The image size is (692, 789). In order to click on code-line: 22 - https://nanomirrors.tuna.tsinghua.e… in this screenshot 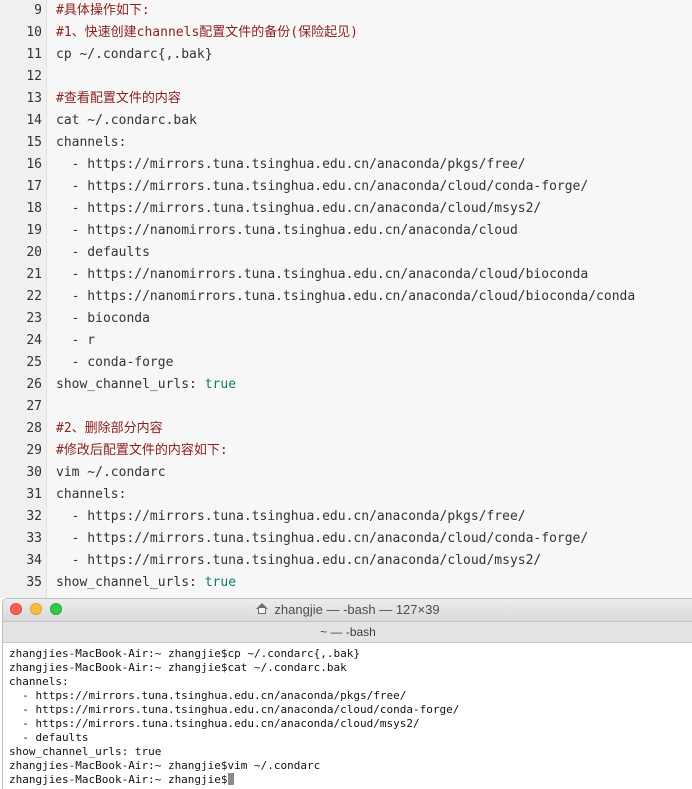, I will do `click(346, 297)`.